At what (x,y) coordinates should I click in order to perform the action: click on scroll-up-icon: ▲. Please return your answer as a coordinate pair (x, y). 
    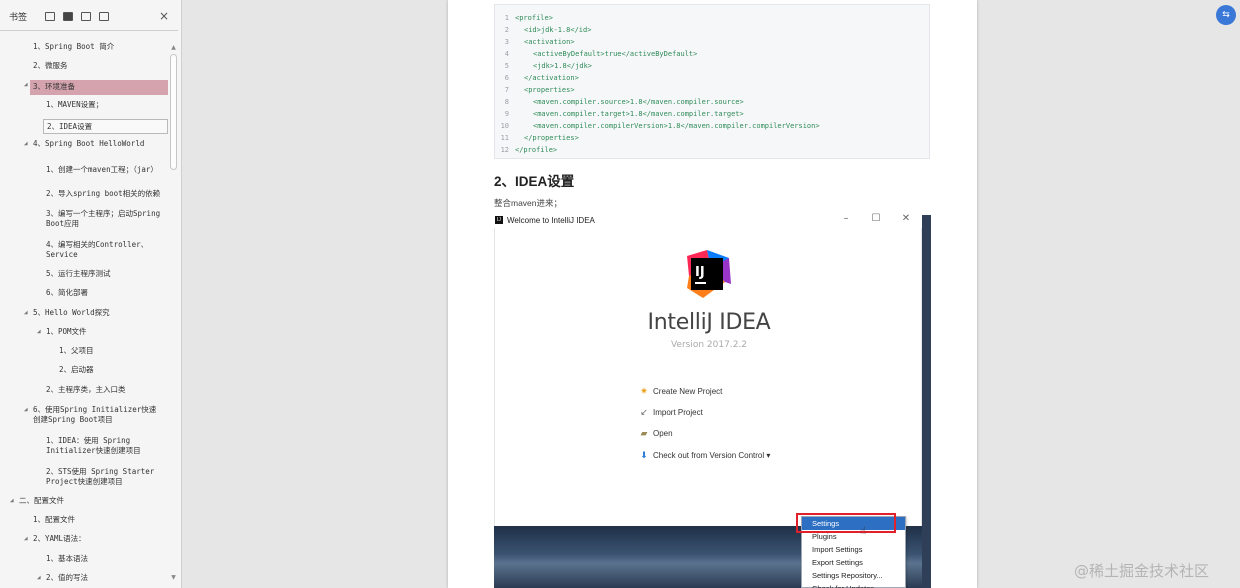
    Looking at the image, I should click on (173, 48).